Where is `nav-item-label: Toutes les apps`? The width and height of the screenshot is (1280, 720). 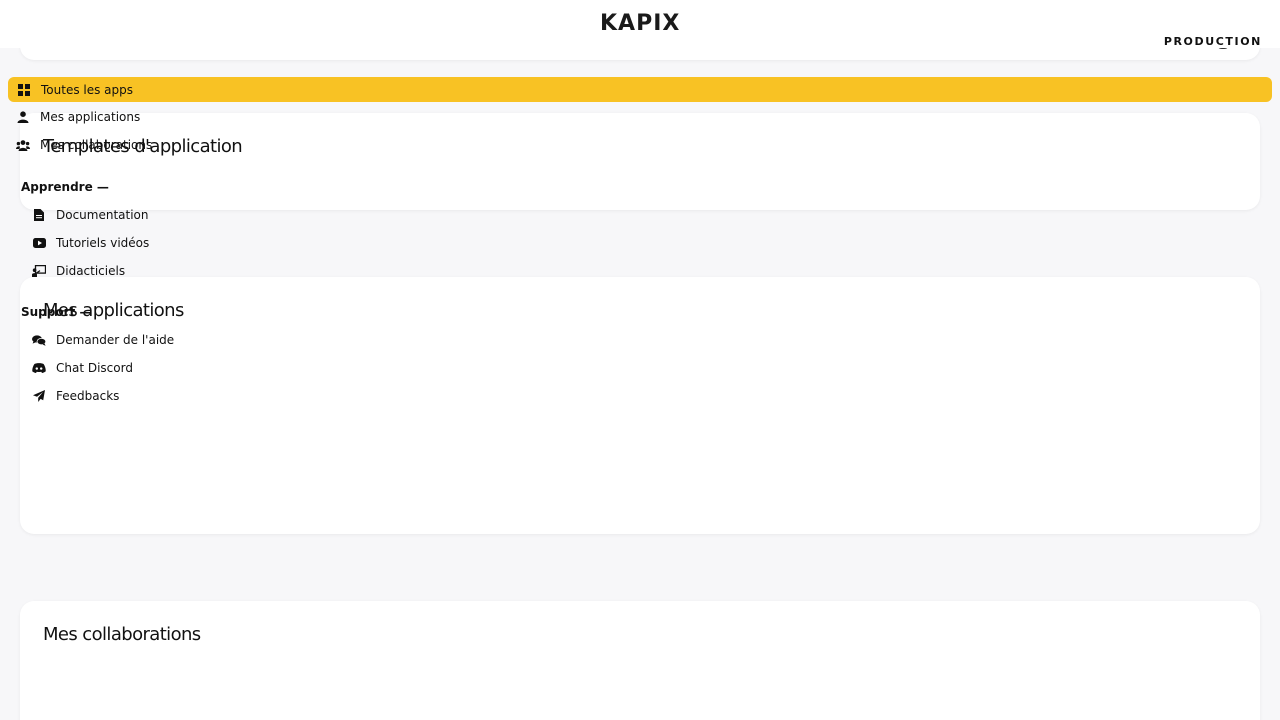 nav-item-label: Toutes les apps is located at coordinates (87, 89).